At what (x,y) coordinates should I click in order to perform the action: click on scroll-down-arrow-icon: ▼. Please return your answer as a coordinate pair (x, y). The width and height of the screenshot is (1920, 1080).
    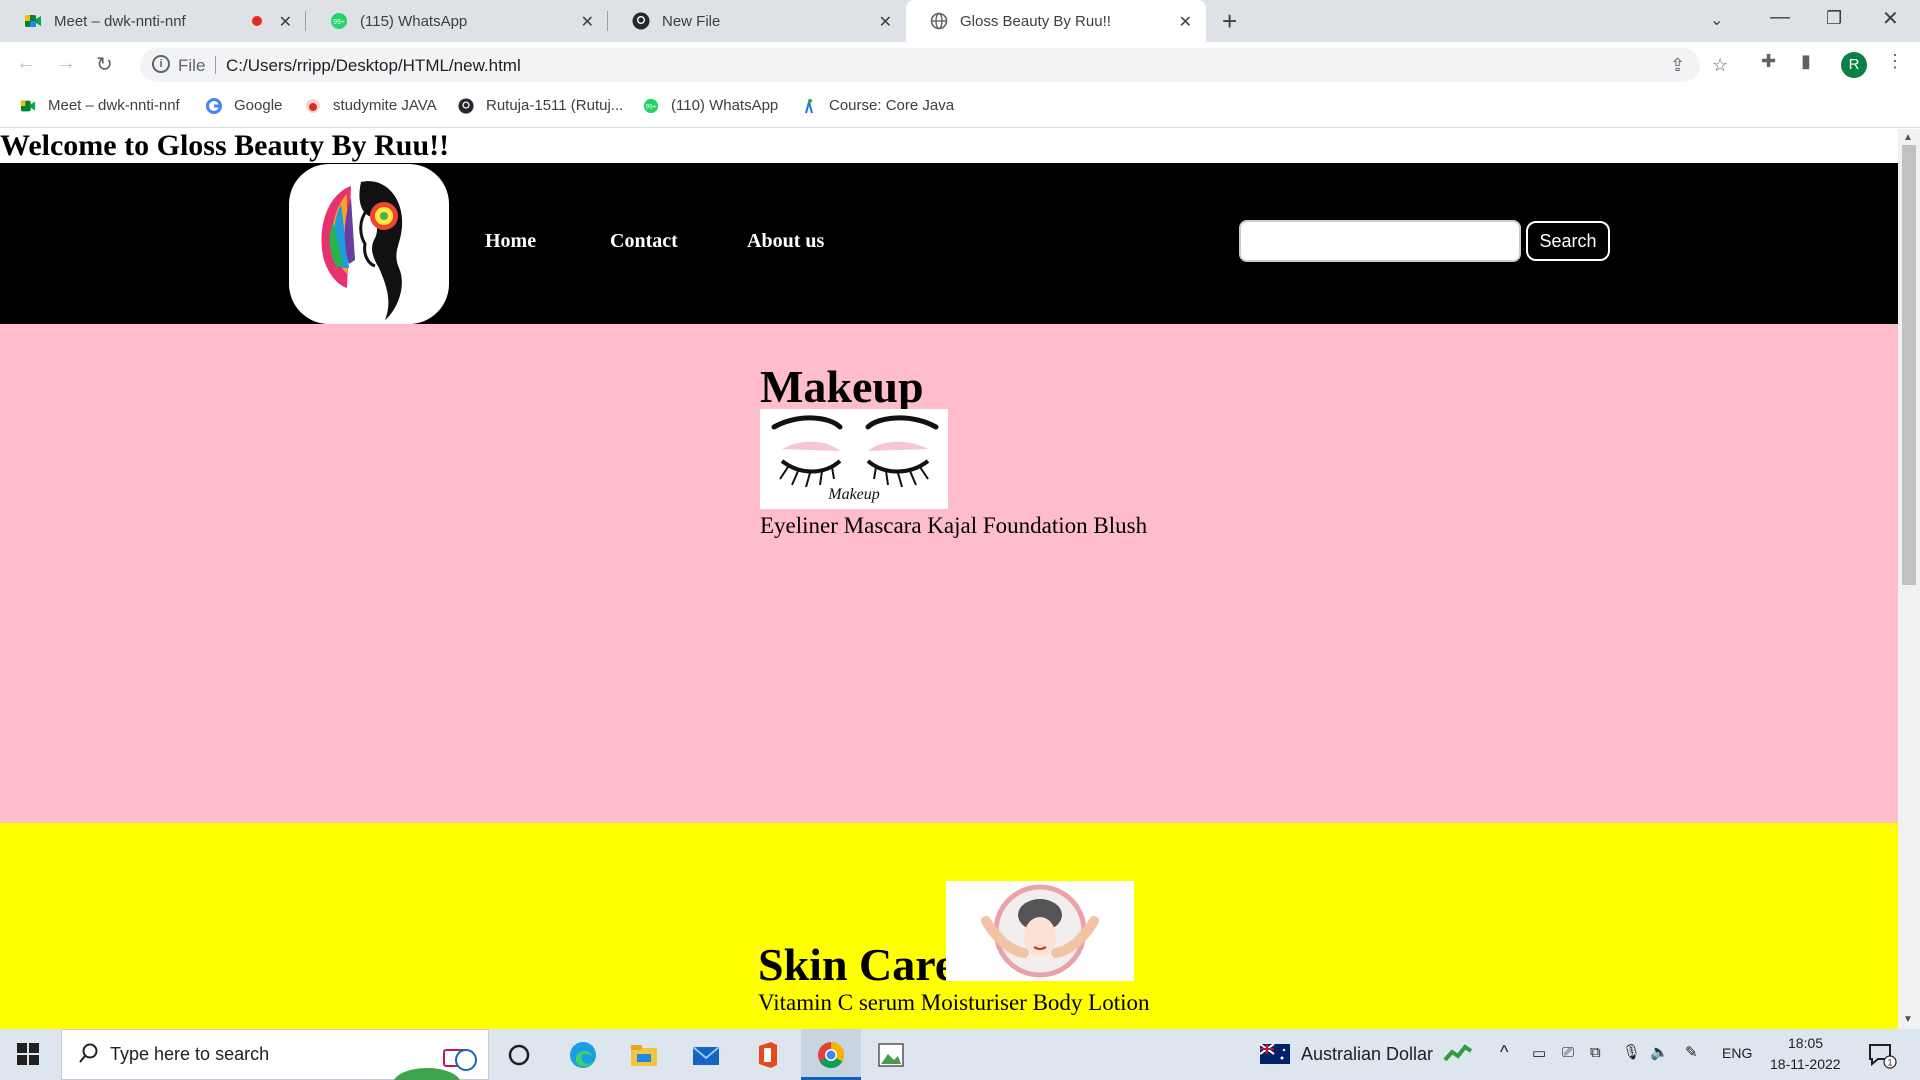
    Looking at the image, I should click on (1908, 1019).